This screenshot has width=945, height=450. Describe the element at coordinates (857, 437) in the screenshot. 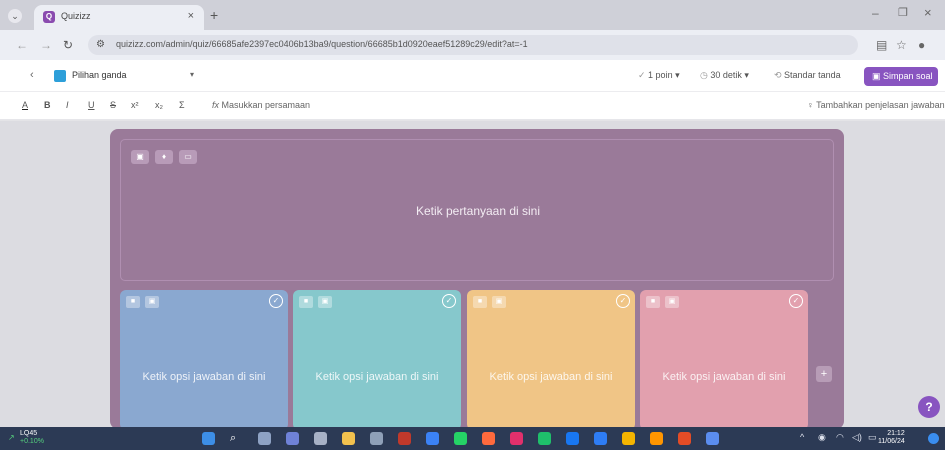

I see `volume-icon: ◁)` at that location.